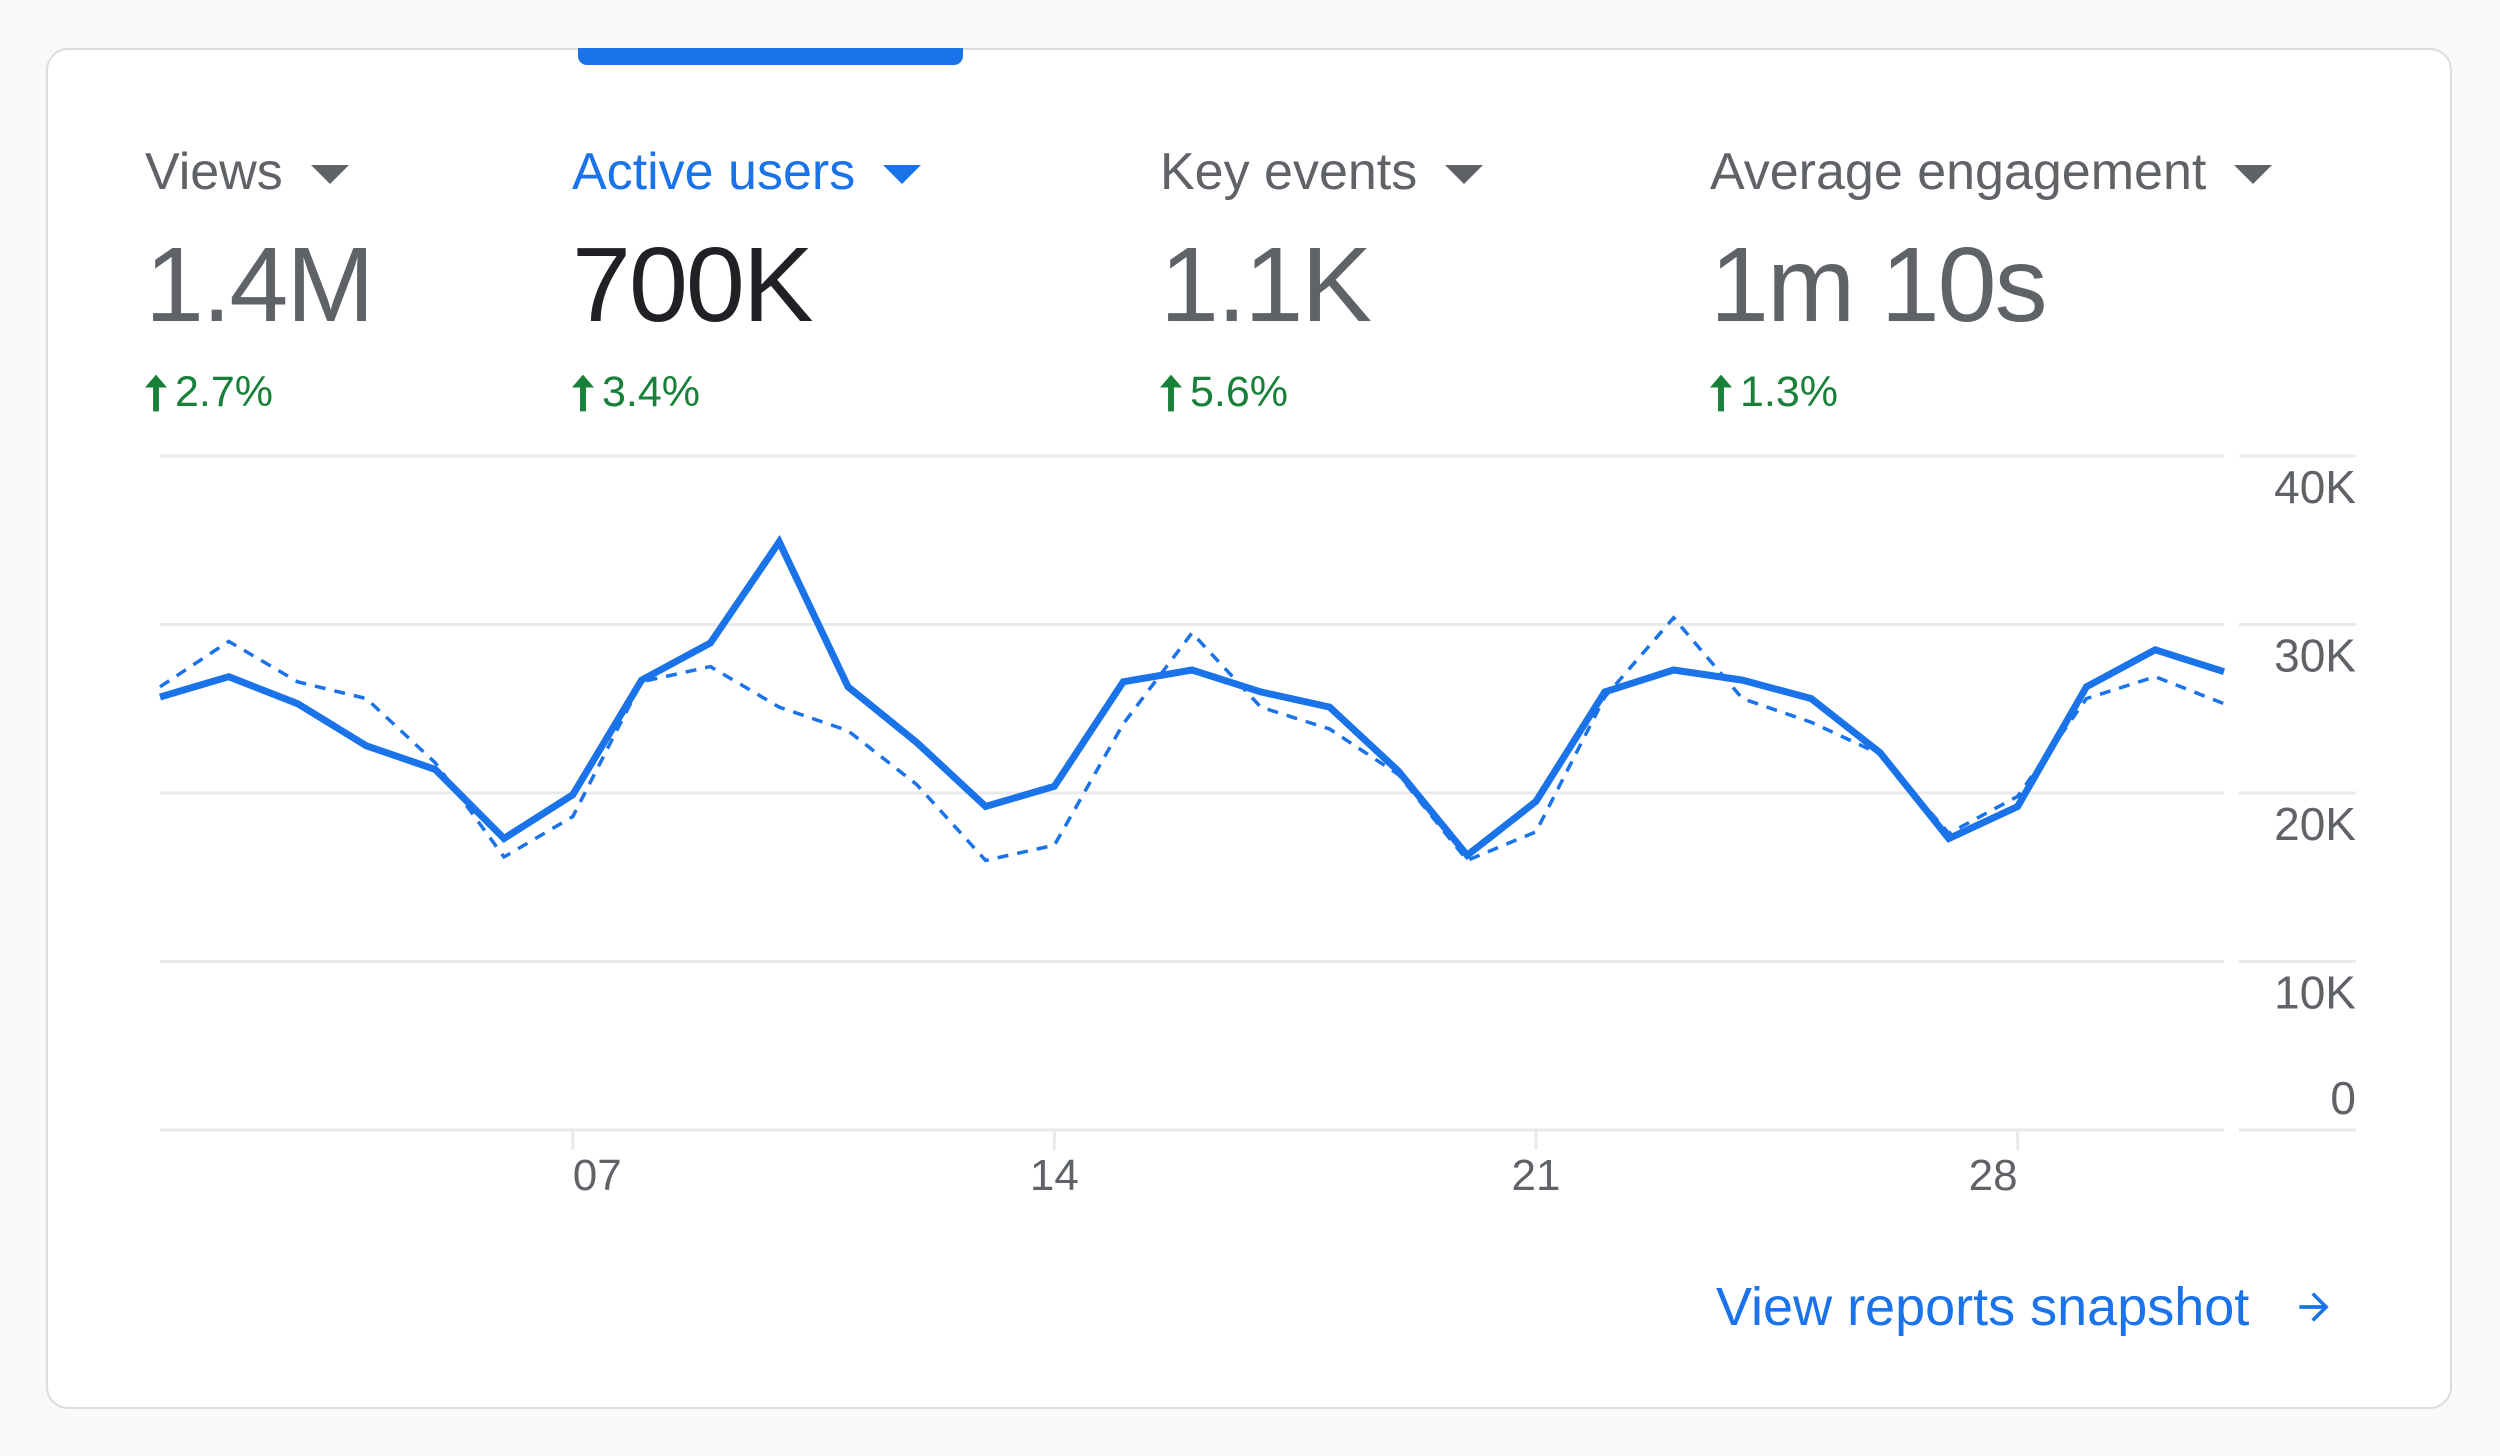 Image resolution: width=2500 pixels, height=1456 pixels. I want to click on x-tick-label: 28, so click(1993, 1175).